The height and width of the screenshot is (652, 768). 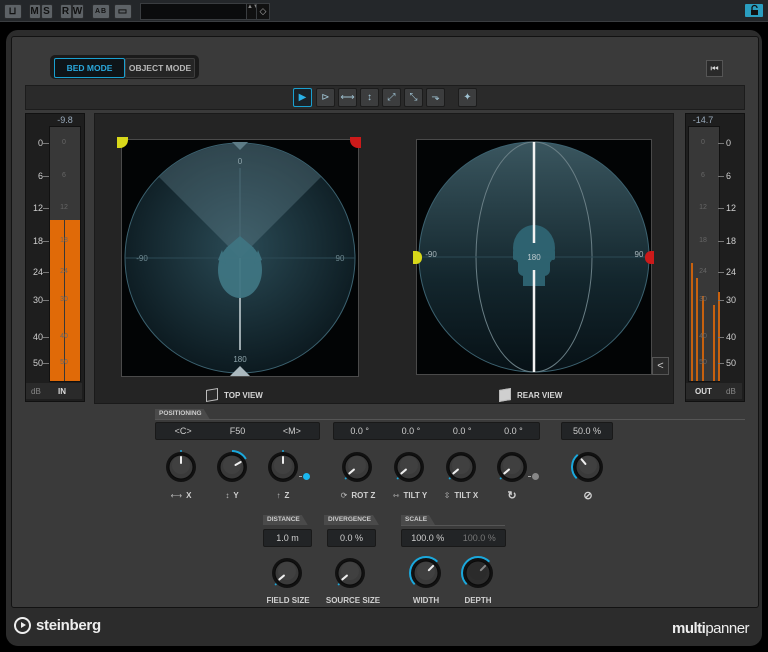 What do you see at coordinates (285, 520) in the screenshot?
I see `distance-section-tab: DISTANCE` at bounding box center [285, 520].